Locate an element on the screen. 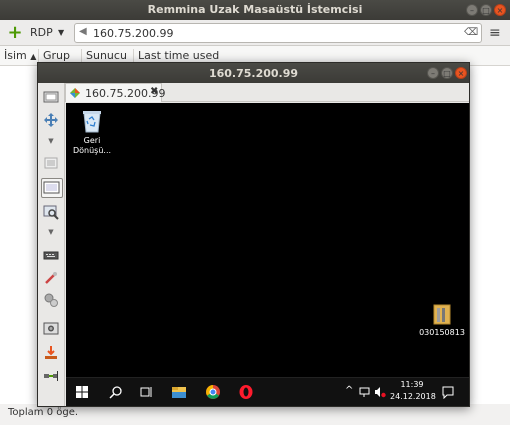 The height and width of the screenshot is (425, 510). tab-bar: 160.75.200.99 ✖ is located at coordinates (267, 92).